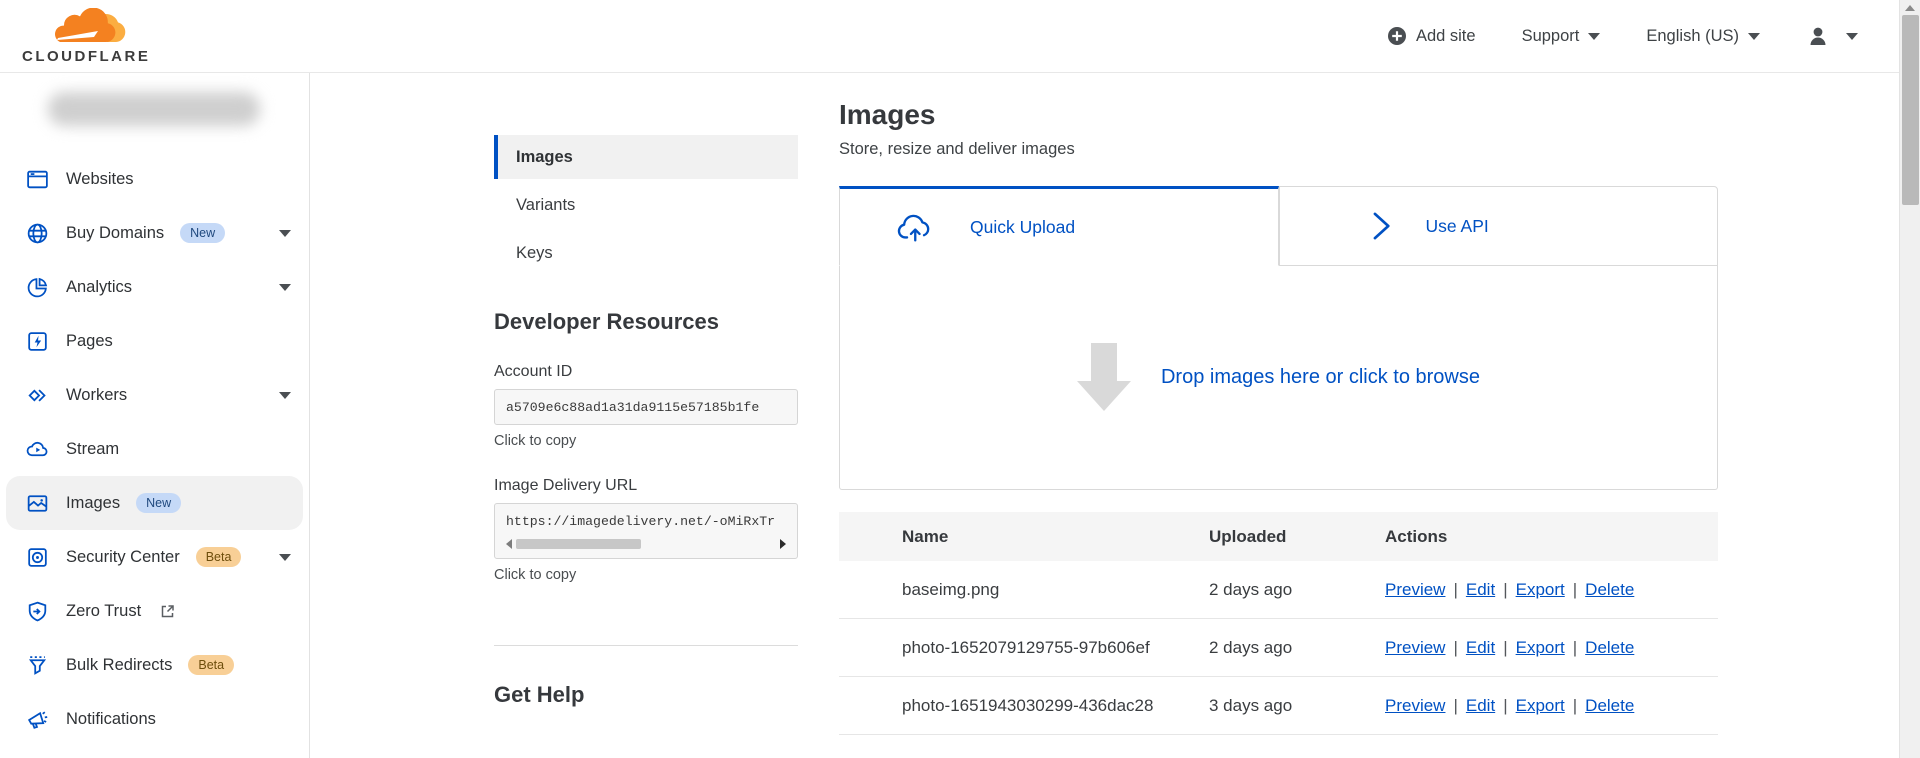  What do you see at coordinates (533, 371) in the screenshot?
I see `account-id-label: Account ID` at bounding box center [533, 371].